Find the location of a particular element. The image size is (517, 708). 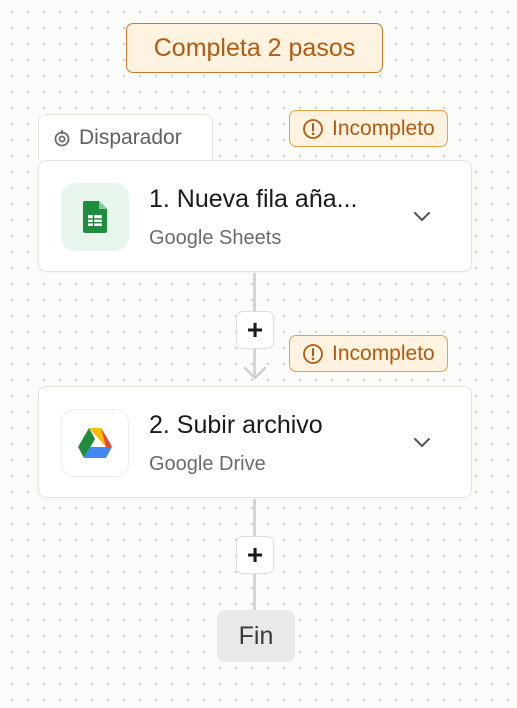

arrow-down-icon is located at coordinates (255, 373).